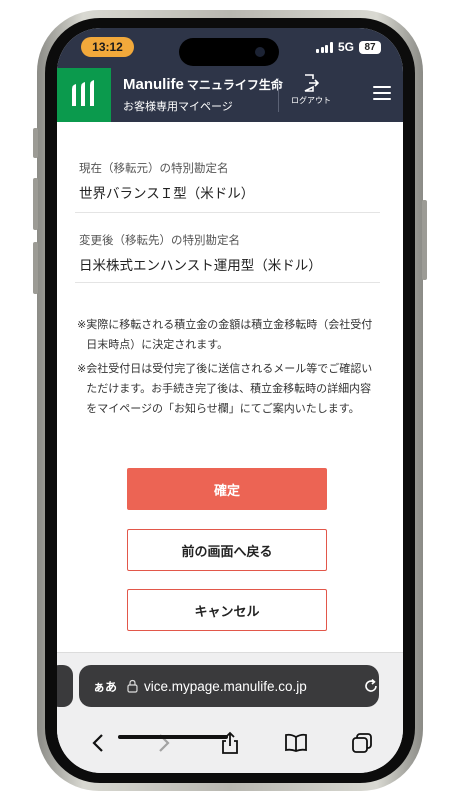 The height and width of the screenshot is (800, 460). What do you see at coordinates (234, 85) in the screenshot?
I see `brand-name-jp: マニュライフ生命` at bounding box center [234, 85].